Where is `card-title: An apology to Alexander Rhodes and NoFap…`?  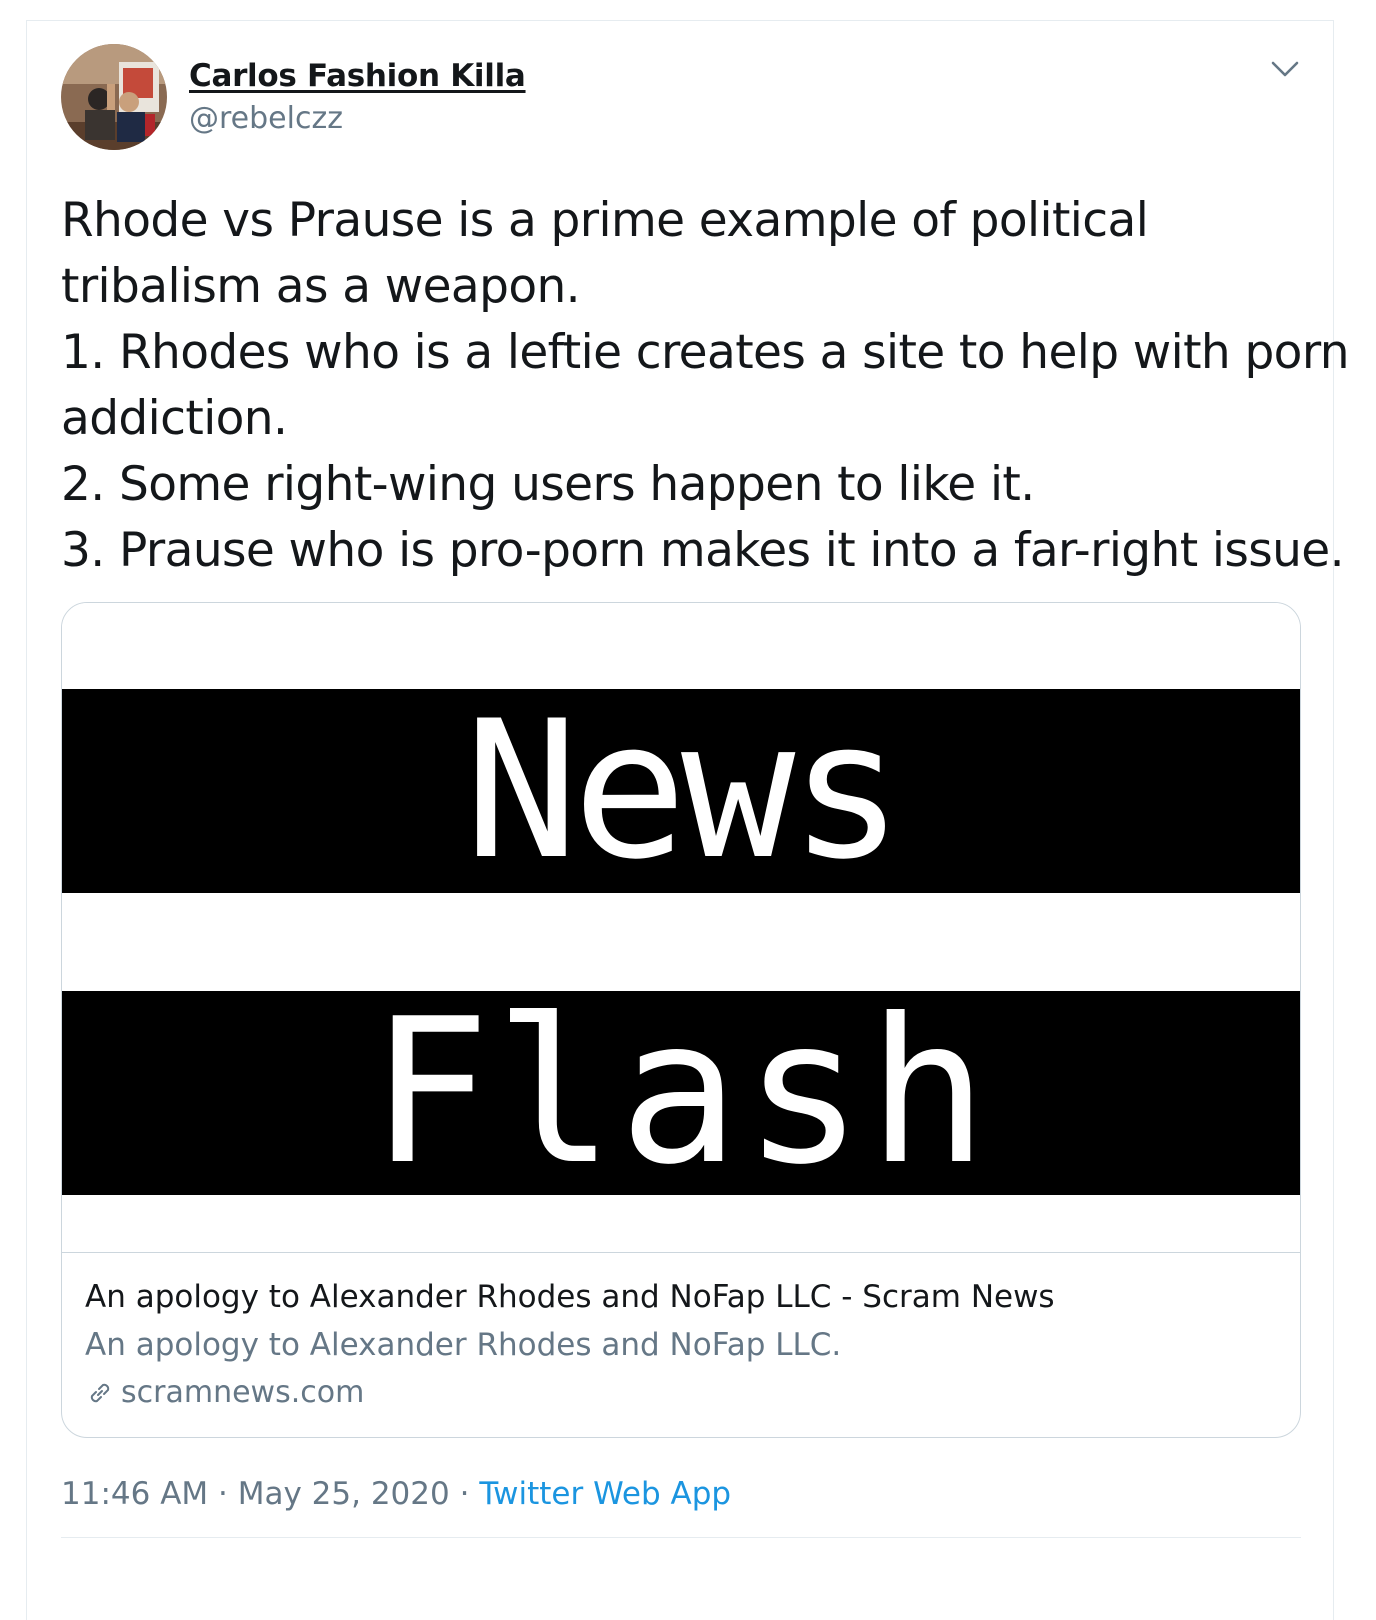 card-title: An apology to Alexander Rhodes and NoFap… is located at coordinates (570, 1297).